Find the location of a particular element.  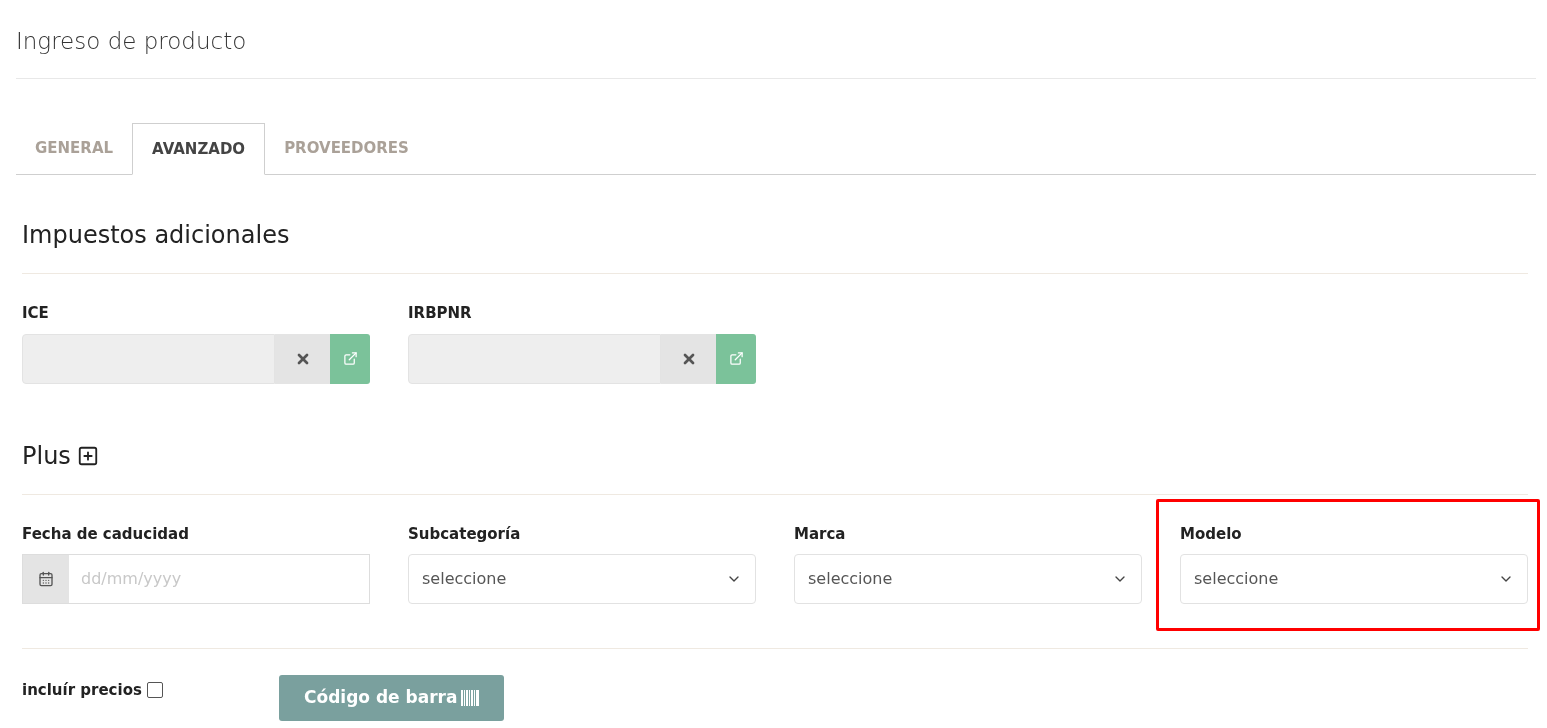

calendar-icon is located at coordinates (46, 579).